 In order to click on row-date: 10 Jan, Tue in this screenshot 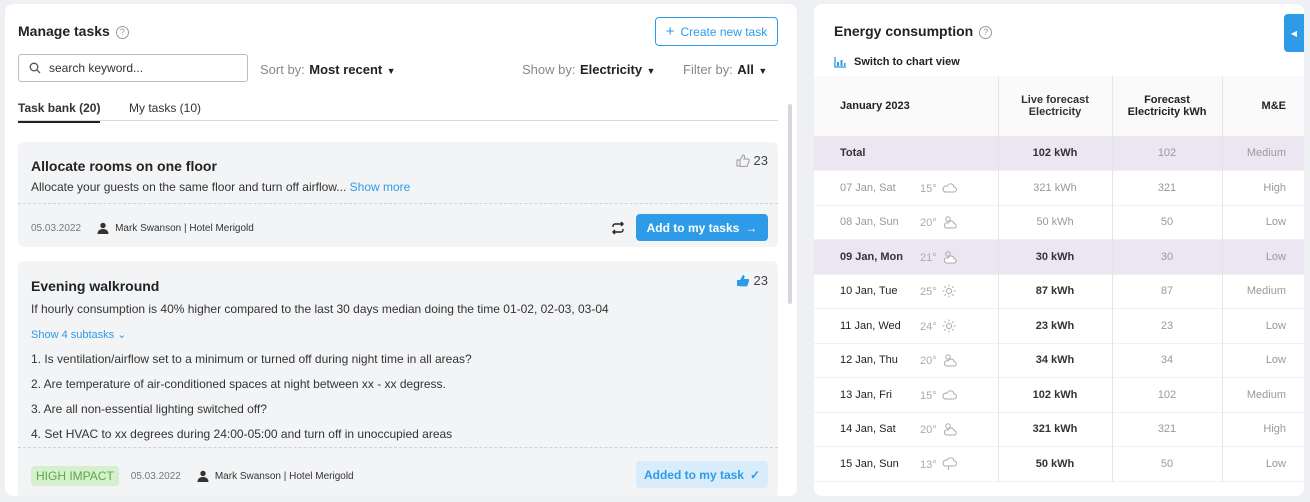, I will do `click(869, 291)`.